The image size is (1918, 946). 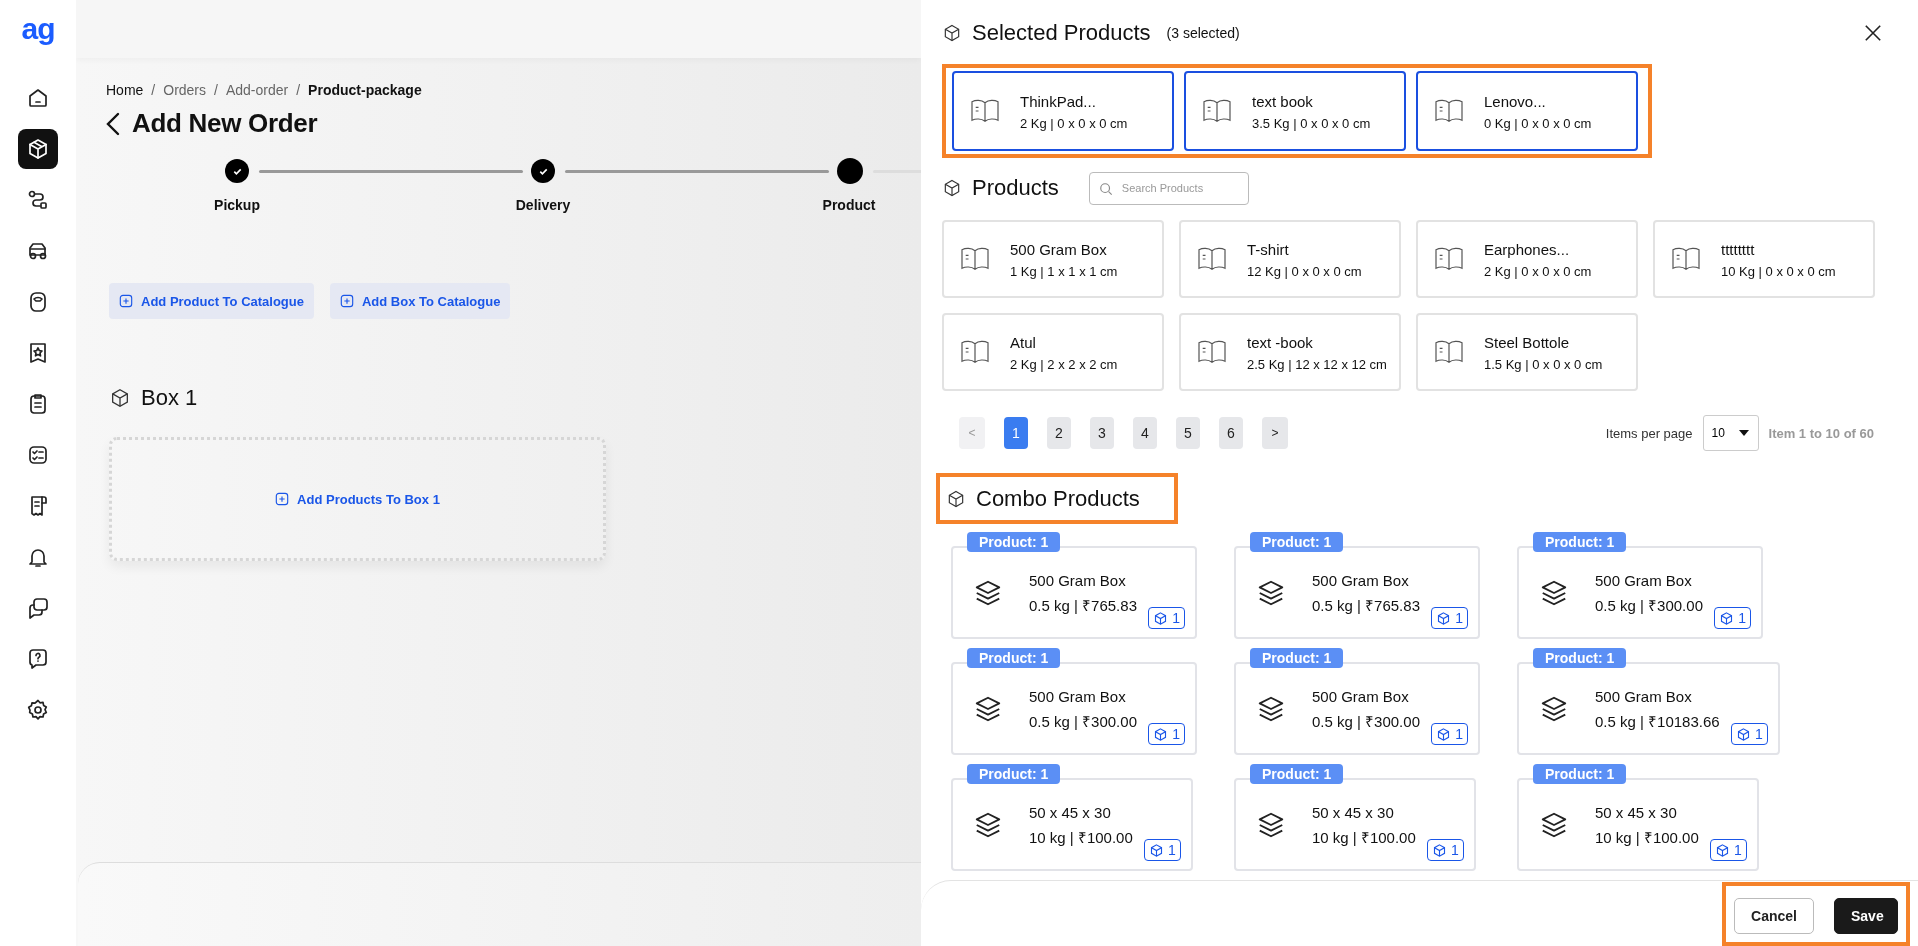 I want to click on add-catalogue-button: Add Box To Catalogue, so click(x=420, y=301).